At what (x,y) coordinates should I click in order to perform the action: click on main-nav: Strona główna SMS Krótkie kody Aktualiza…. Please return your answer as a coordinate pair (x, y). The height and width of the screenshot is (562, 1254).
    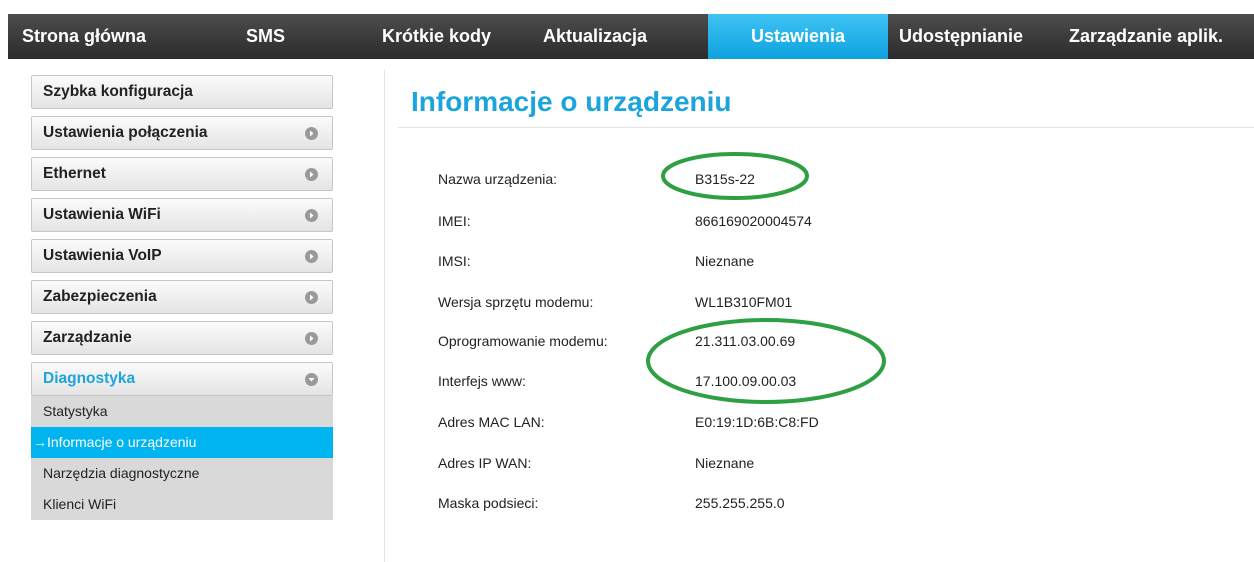
    Looking at the image, I should click on (631, 36).